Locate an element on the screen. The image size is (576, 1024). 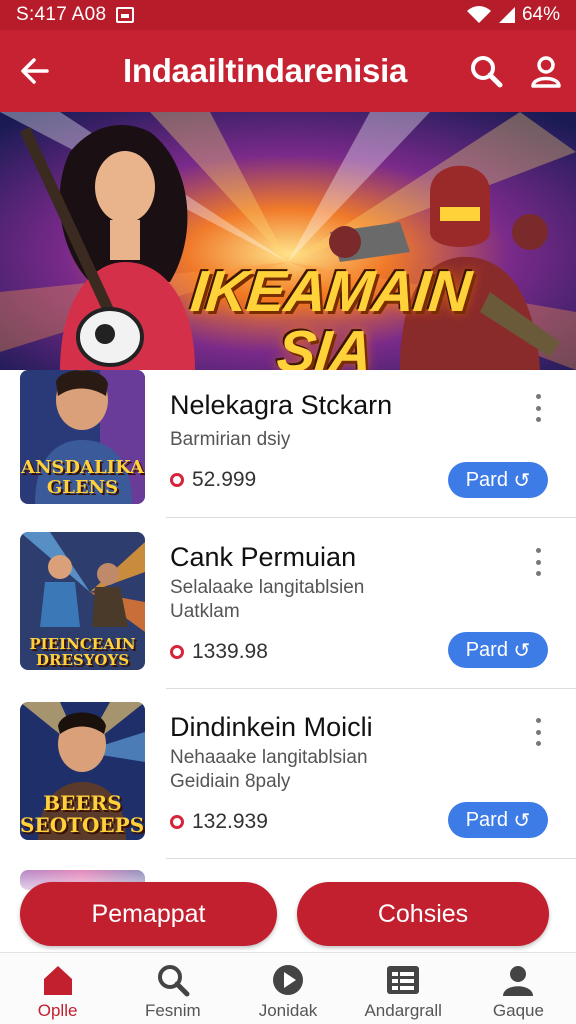
item-thumbnail: PIEINCEAIN DRESYOYS is located at coordinates (82, 601).